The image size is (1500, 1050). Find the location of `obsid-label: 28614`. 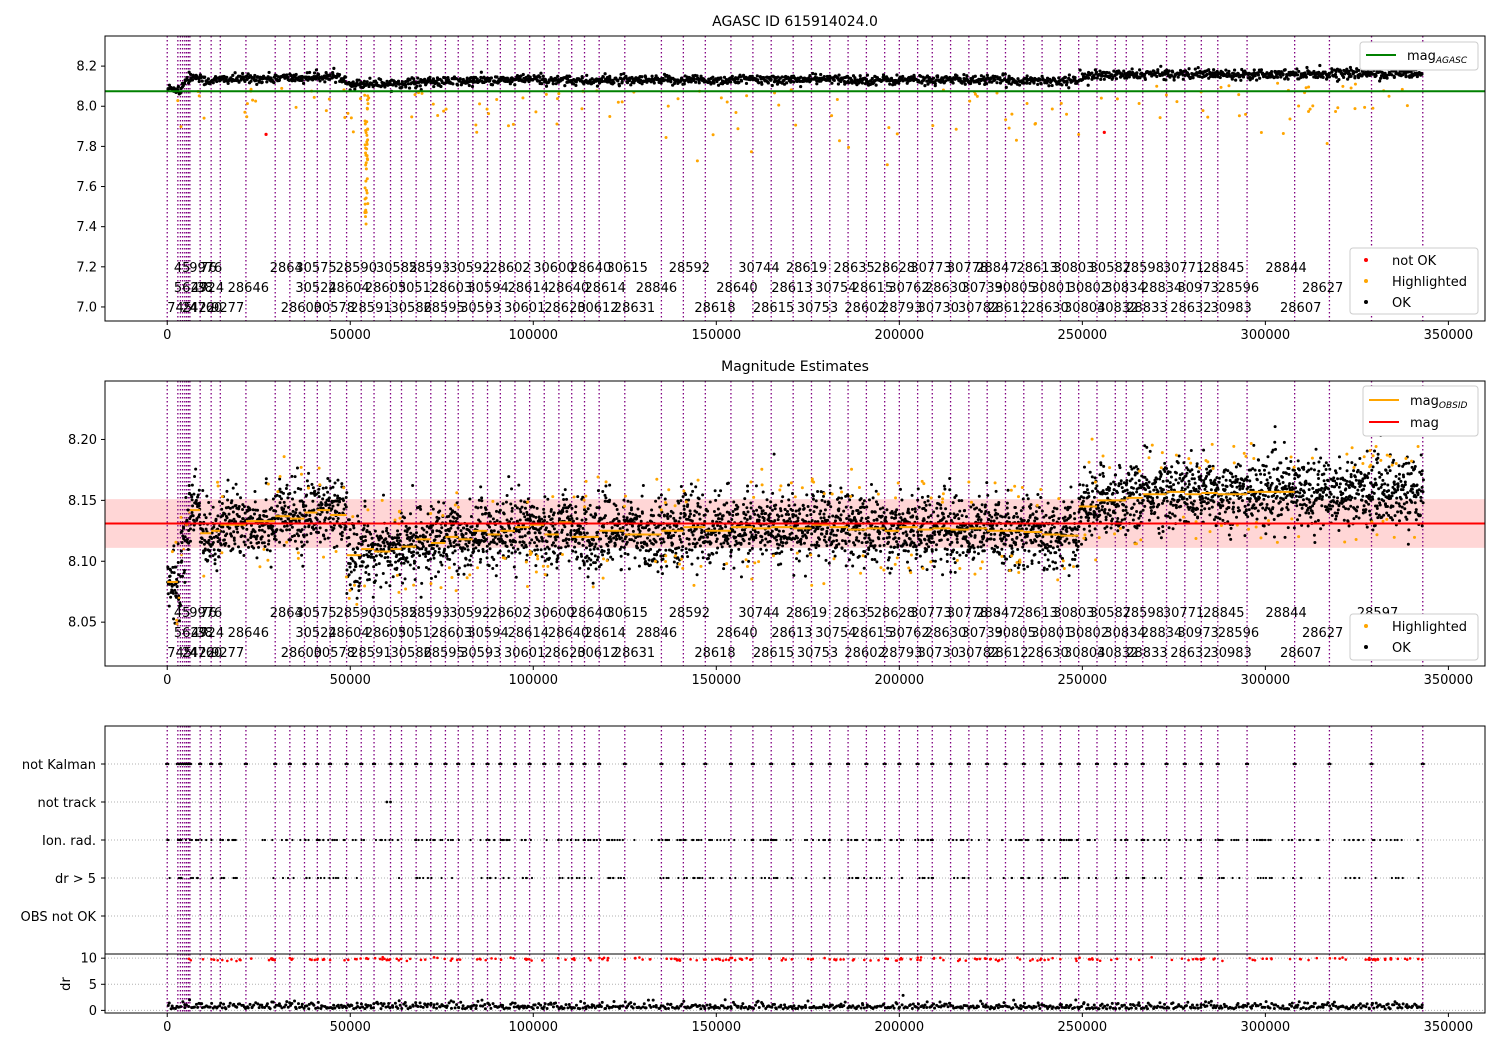

obsid-label: 28614 is located at coordinates (605, 288).